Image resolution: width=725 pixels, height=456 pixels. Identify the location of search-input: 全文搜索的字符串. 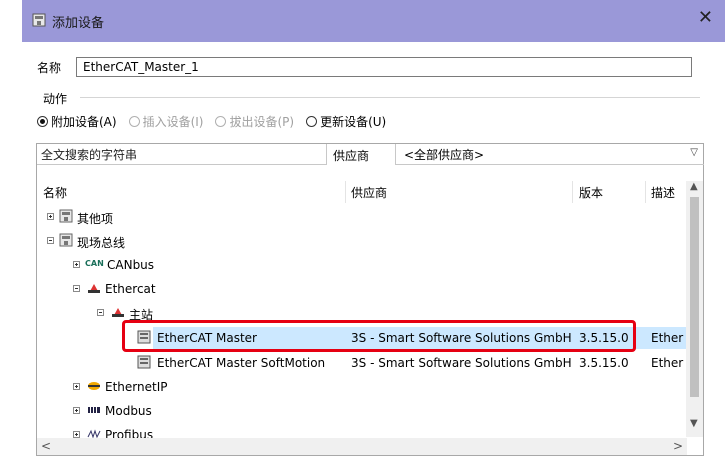
(182, 154).